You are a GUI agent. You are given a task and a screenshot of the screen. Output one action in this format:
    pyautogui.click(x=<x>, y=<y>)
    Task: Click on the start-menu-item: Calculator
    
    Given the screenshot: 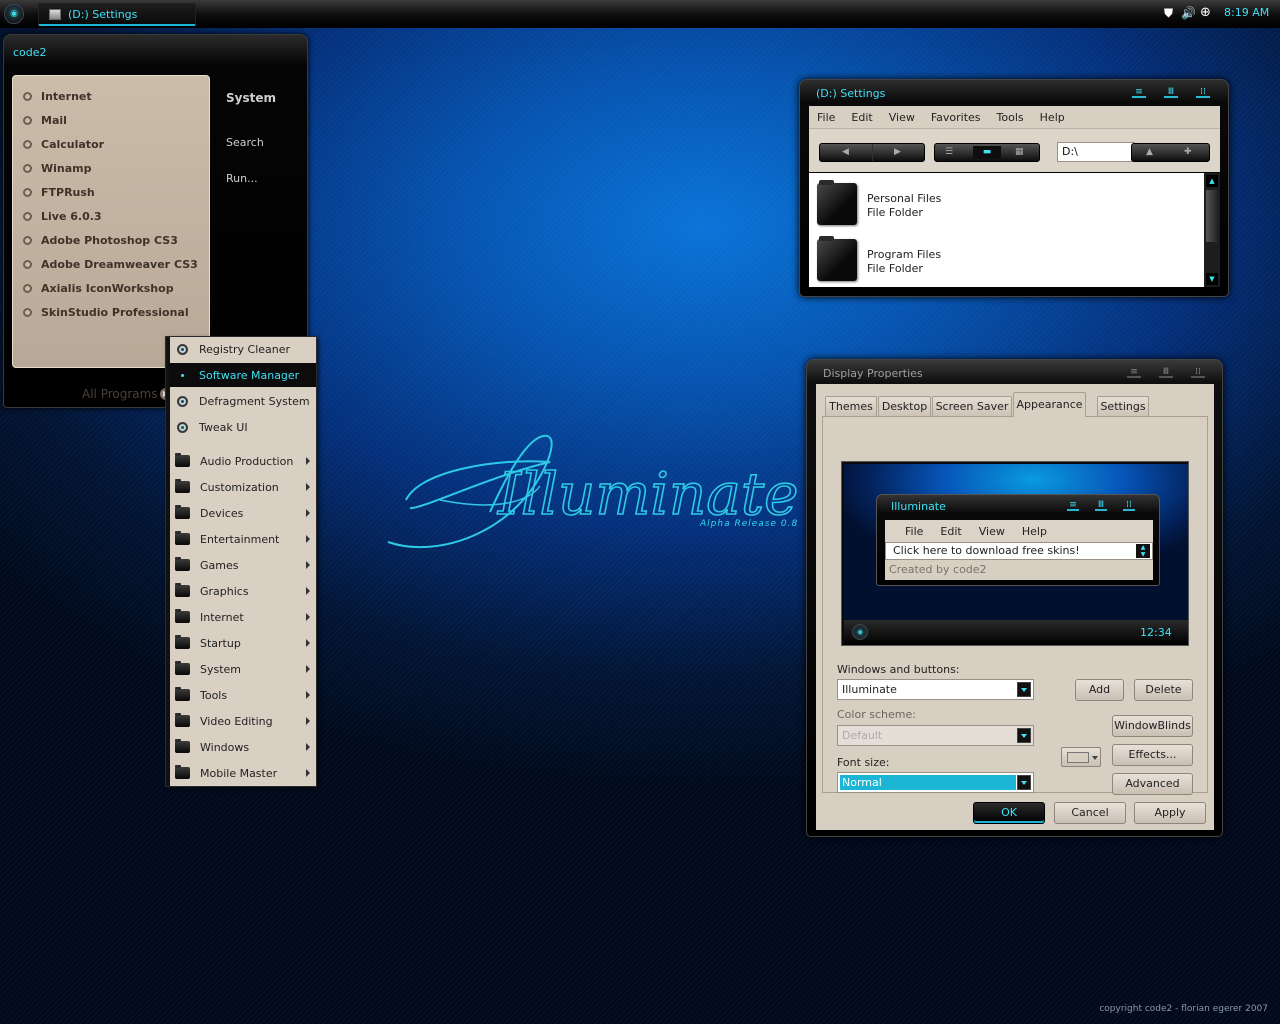 What is the action you would take?
    pyautogui.click(x=63, y=144)
    